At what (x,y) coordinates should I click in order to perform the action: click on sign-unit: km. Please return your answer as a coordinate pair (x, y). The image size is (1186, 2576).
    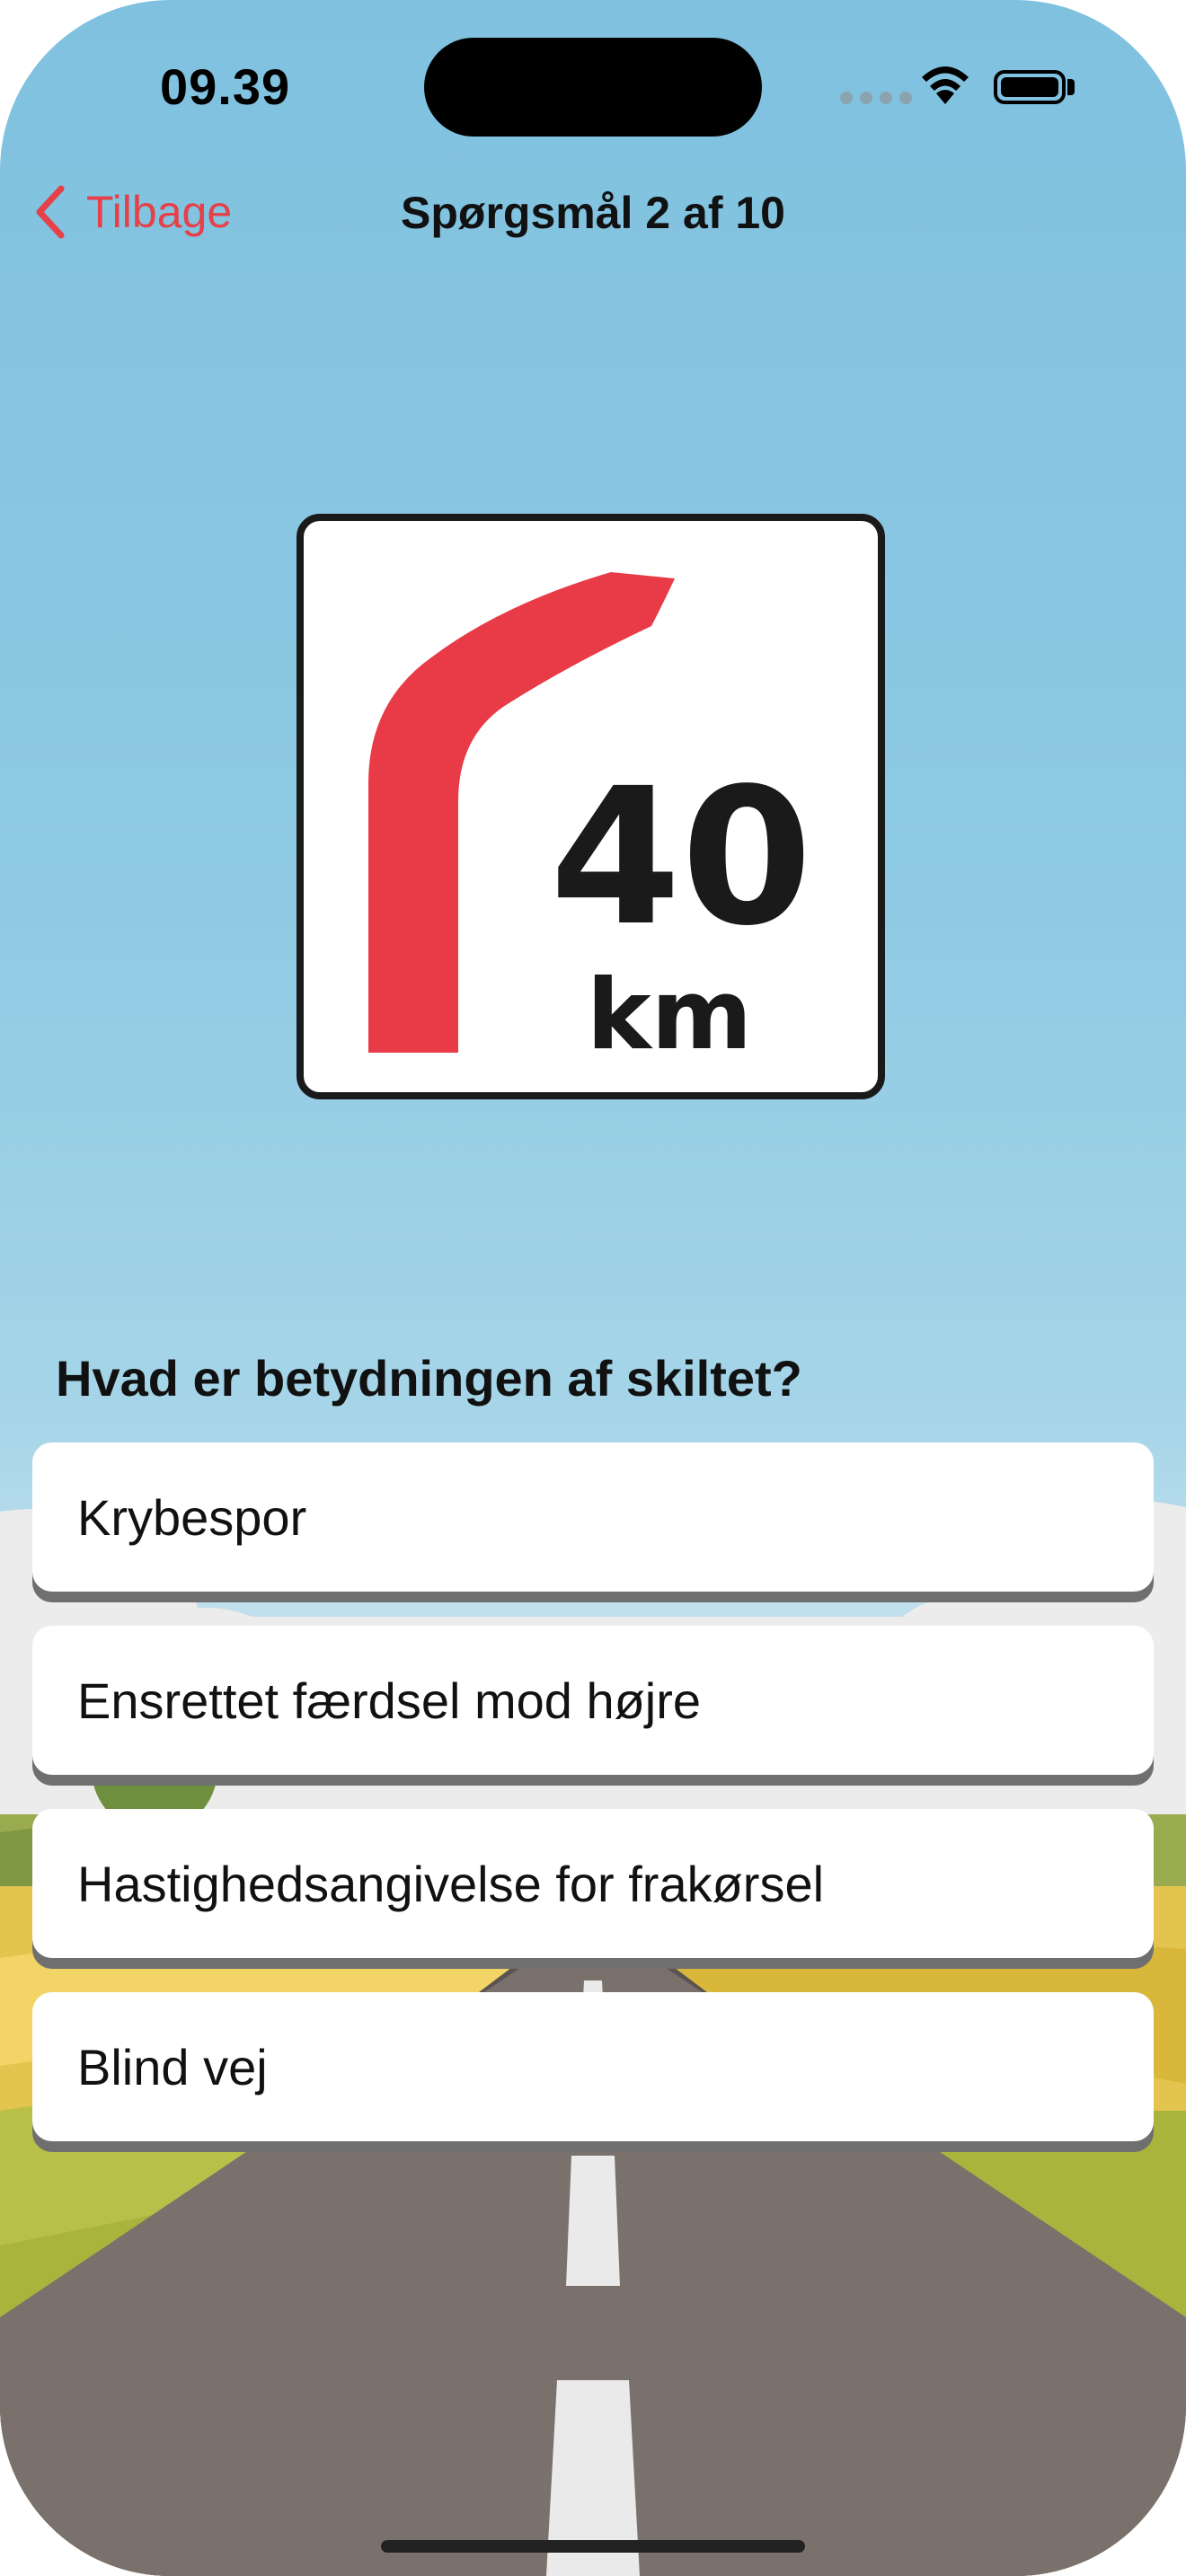
    Looking at the image, I should click on (669, 1015).